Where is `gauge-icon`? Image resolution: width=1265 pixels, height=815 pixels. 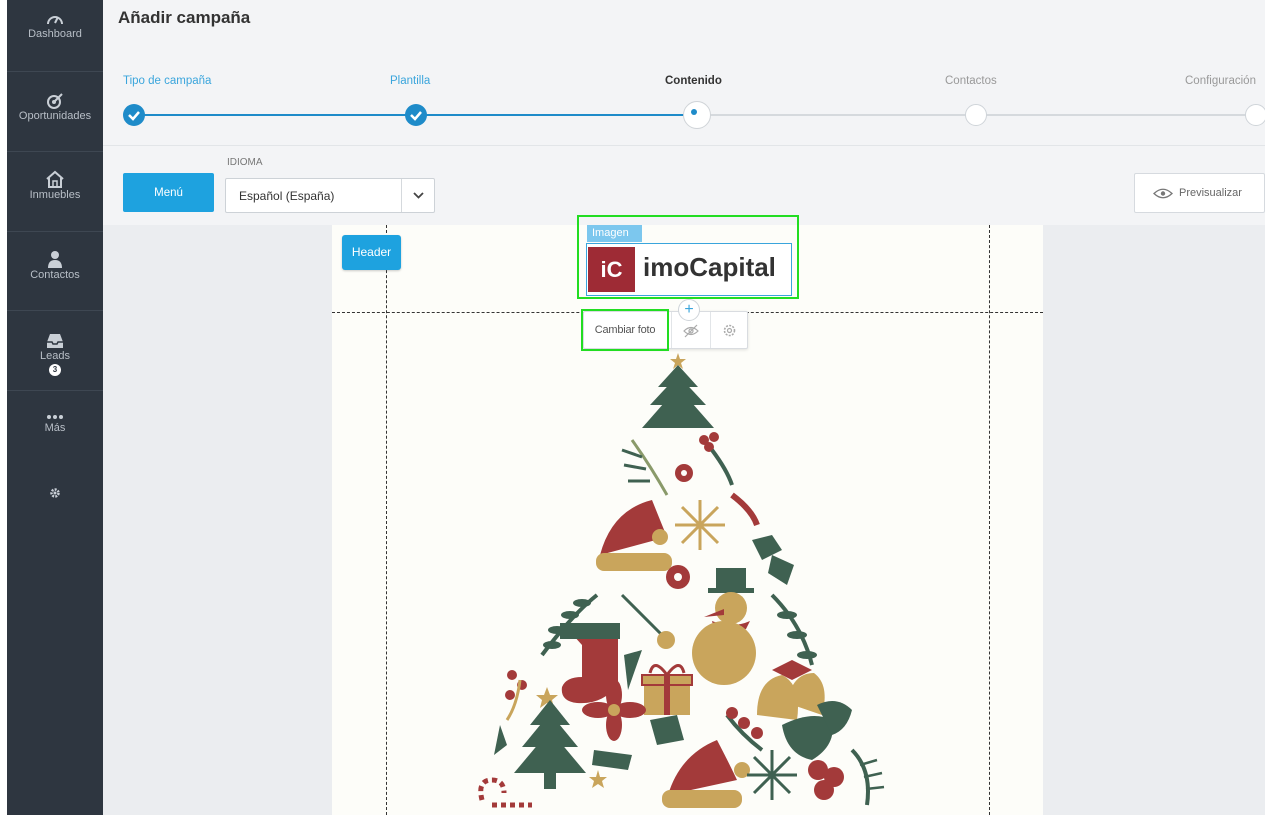
gauge-icon is located at coordinates (55, 20).